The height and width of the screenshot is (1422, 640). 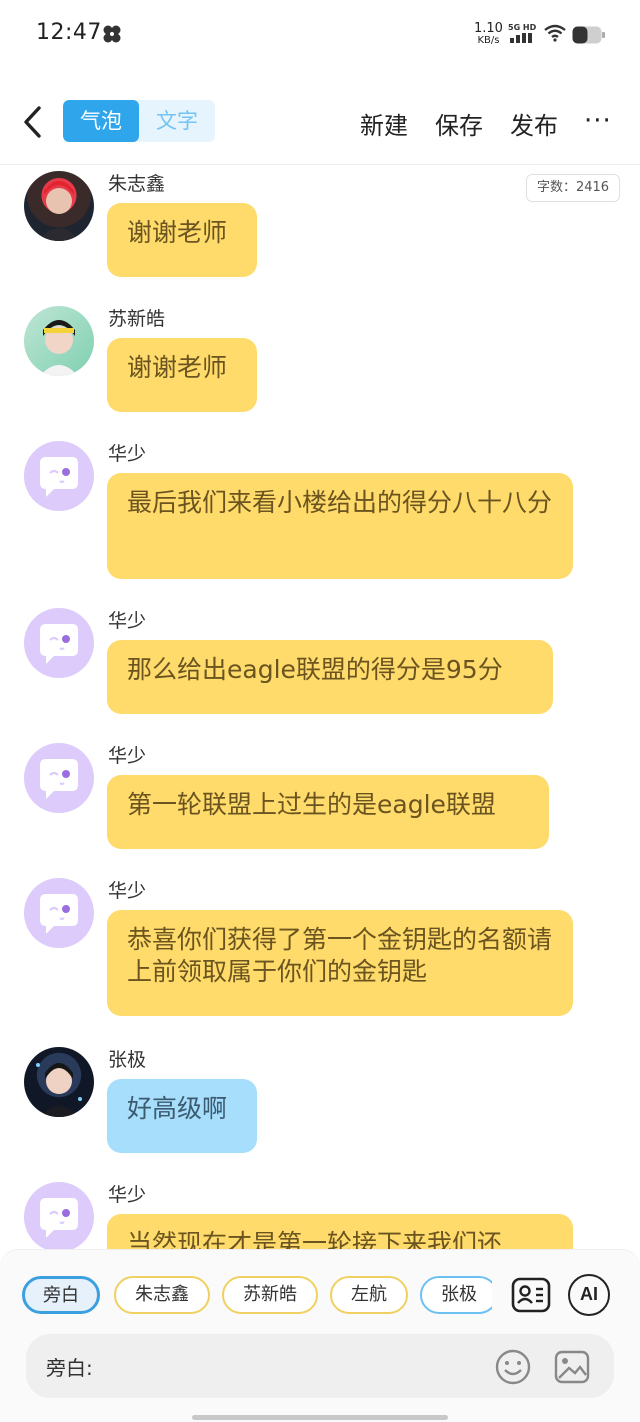 I want to click on avatar-zhu-zhixin, so click(x=59, y=206).